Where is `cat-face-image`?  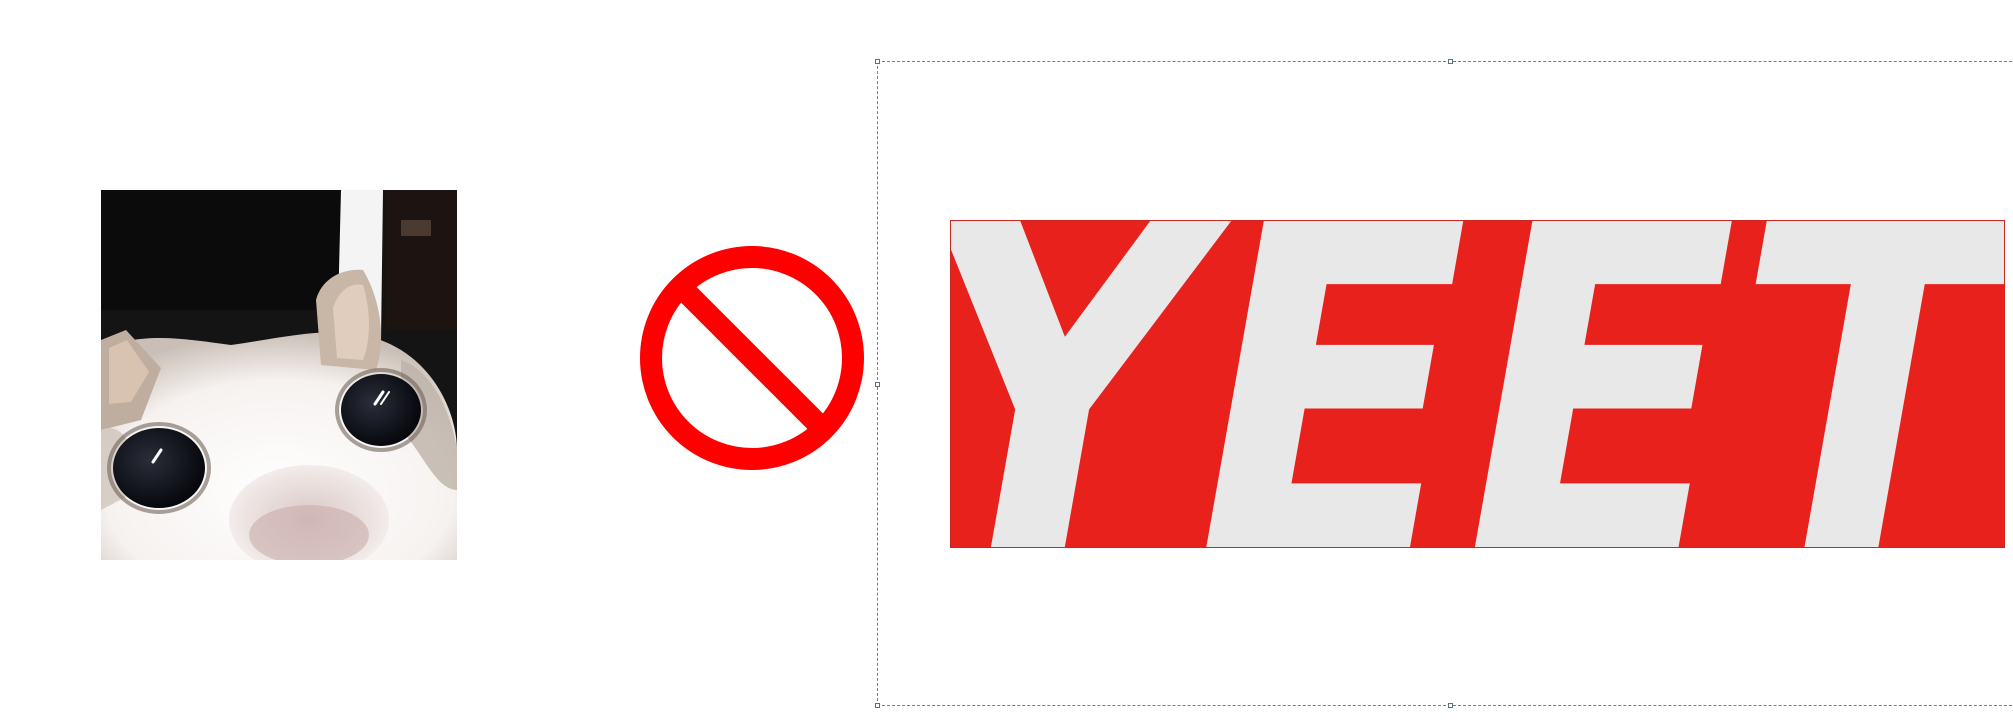 cat-face-image is located at coordinates (279, 375).